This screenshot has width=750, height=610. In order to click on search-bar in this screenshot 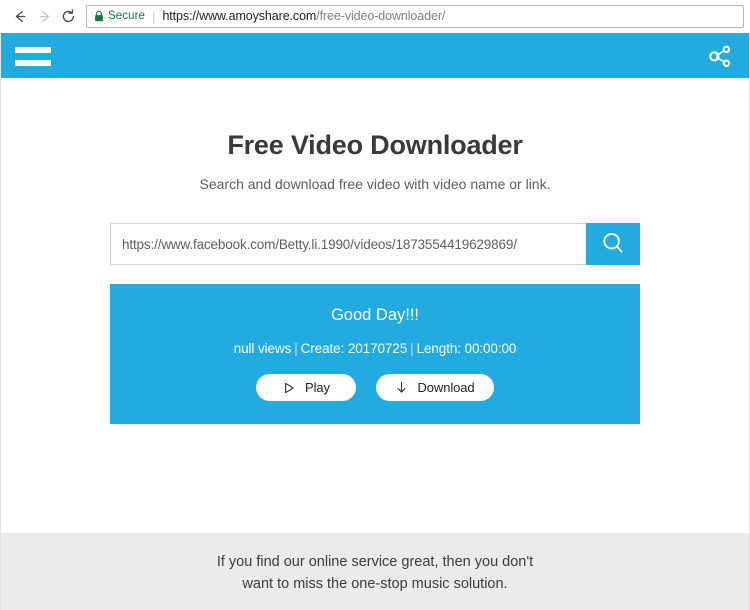, I will do `click(375, 244)`.